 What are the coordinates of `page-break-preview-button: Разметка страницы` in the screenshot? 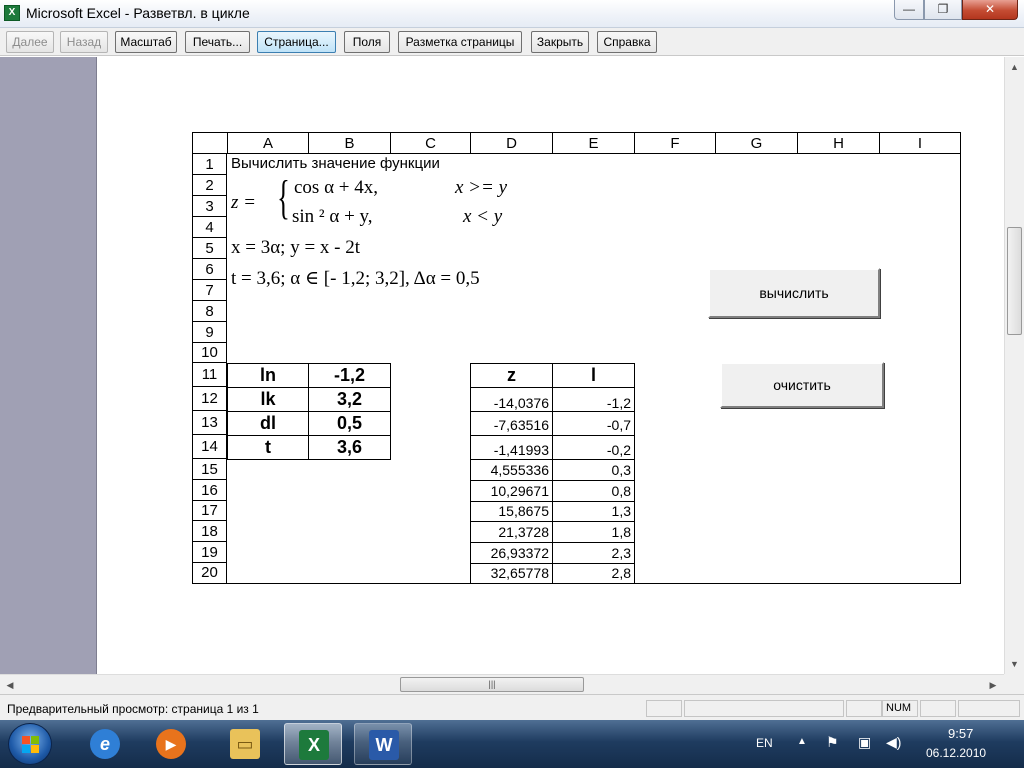 It's located at (460, 42).